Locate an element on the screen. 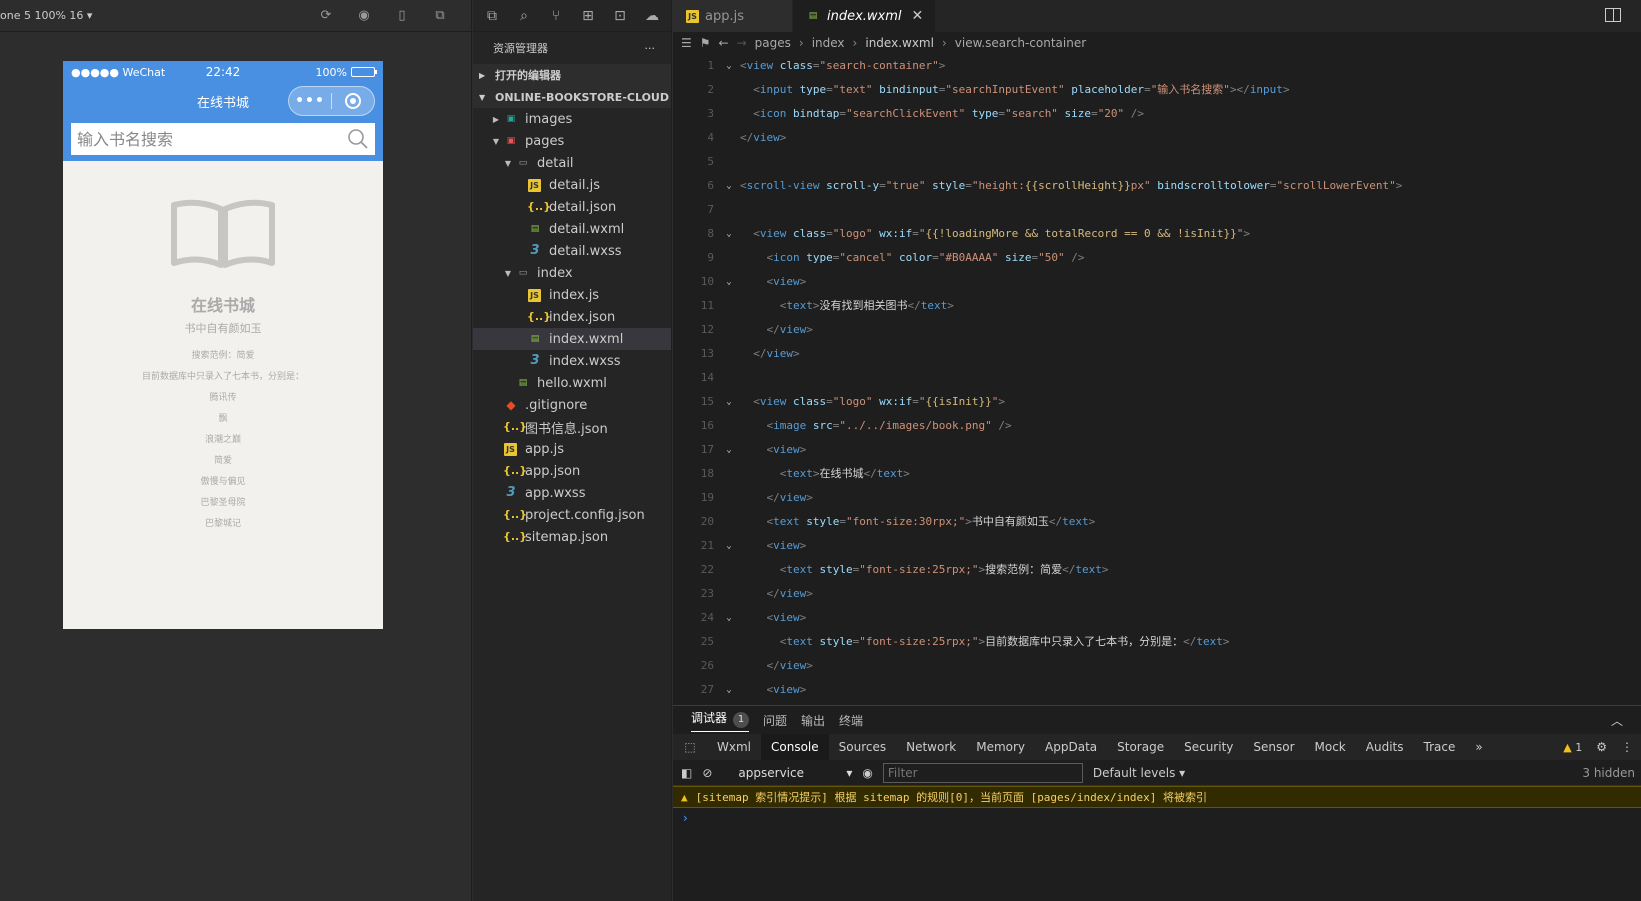 The height and width of the screenshot is (901, 1641). list-icon: ☰ is located at coordinates (686, 43).